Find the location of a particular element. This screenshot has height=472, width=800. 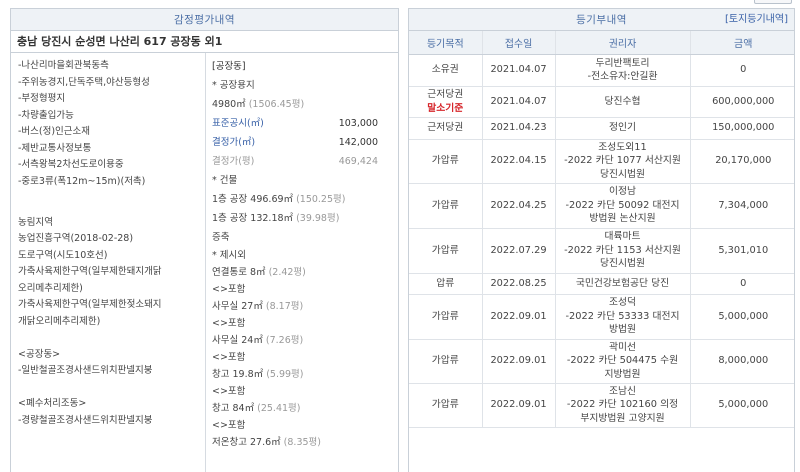

zoning-line: 농림지역 is located at coordinates (35, 222).